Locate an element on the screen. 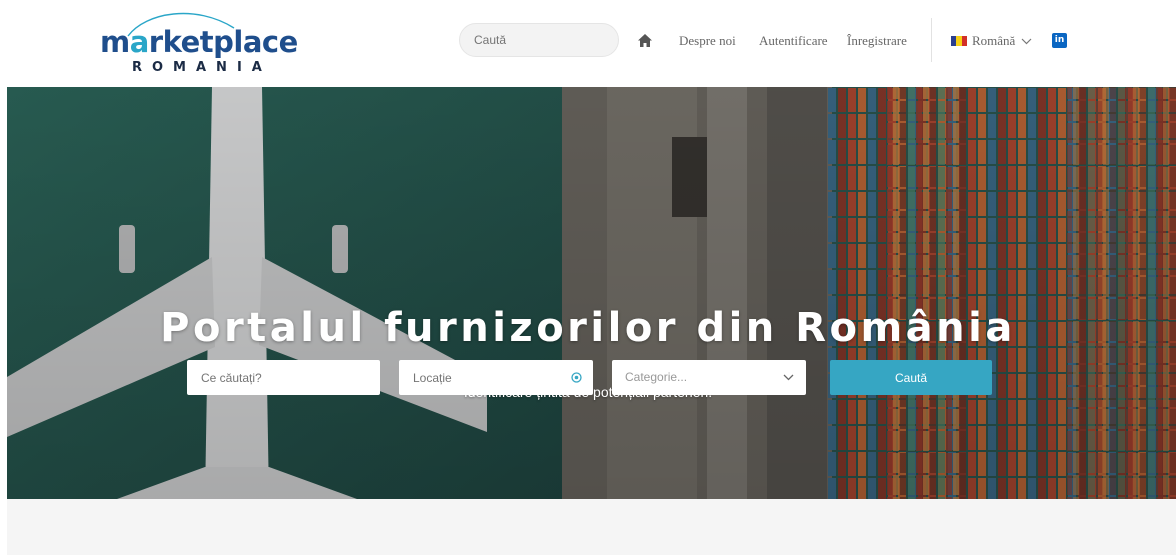 This screenshot has width=1176, height=555. hero-title: Portalul furnizorilor din România is located at coordinates (588, 328).